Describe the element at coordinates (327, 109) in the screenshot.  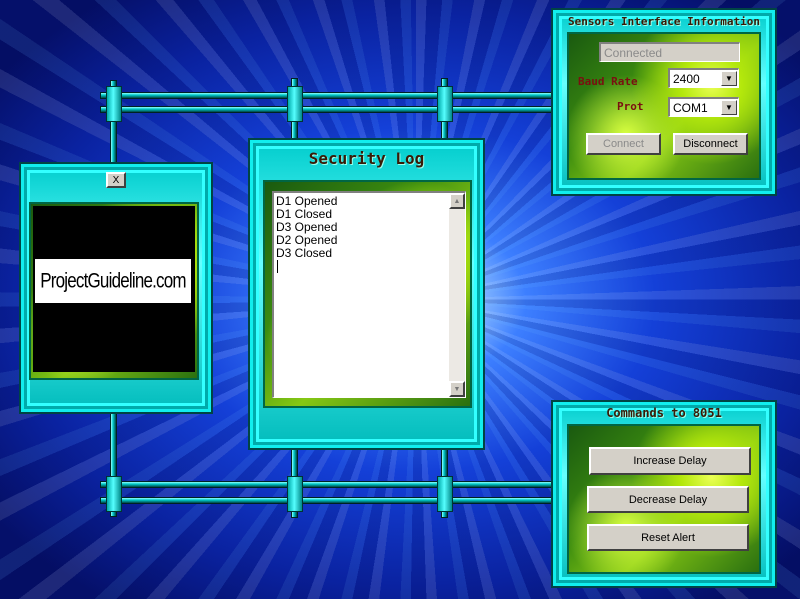
I see `top-pipe-lower` at that location.